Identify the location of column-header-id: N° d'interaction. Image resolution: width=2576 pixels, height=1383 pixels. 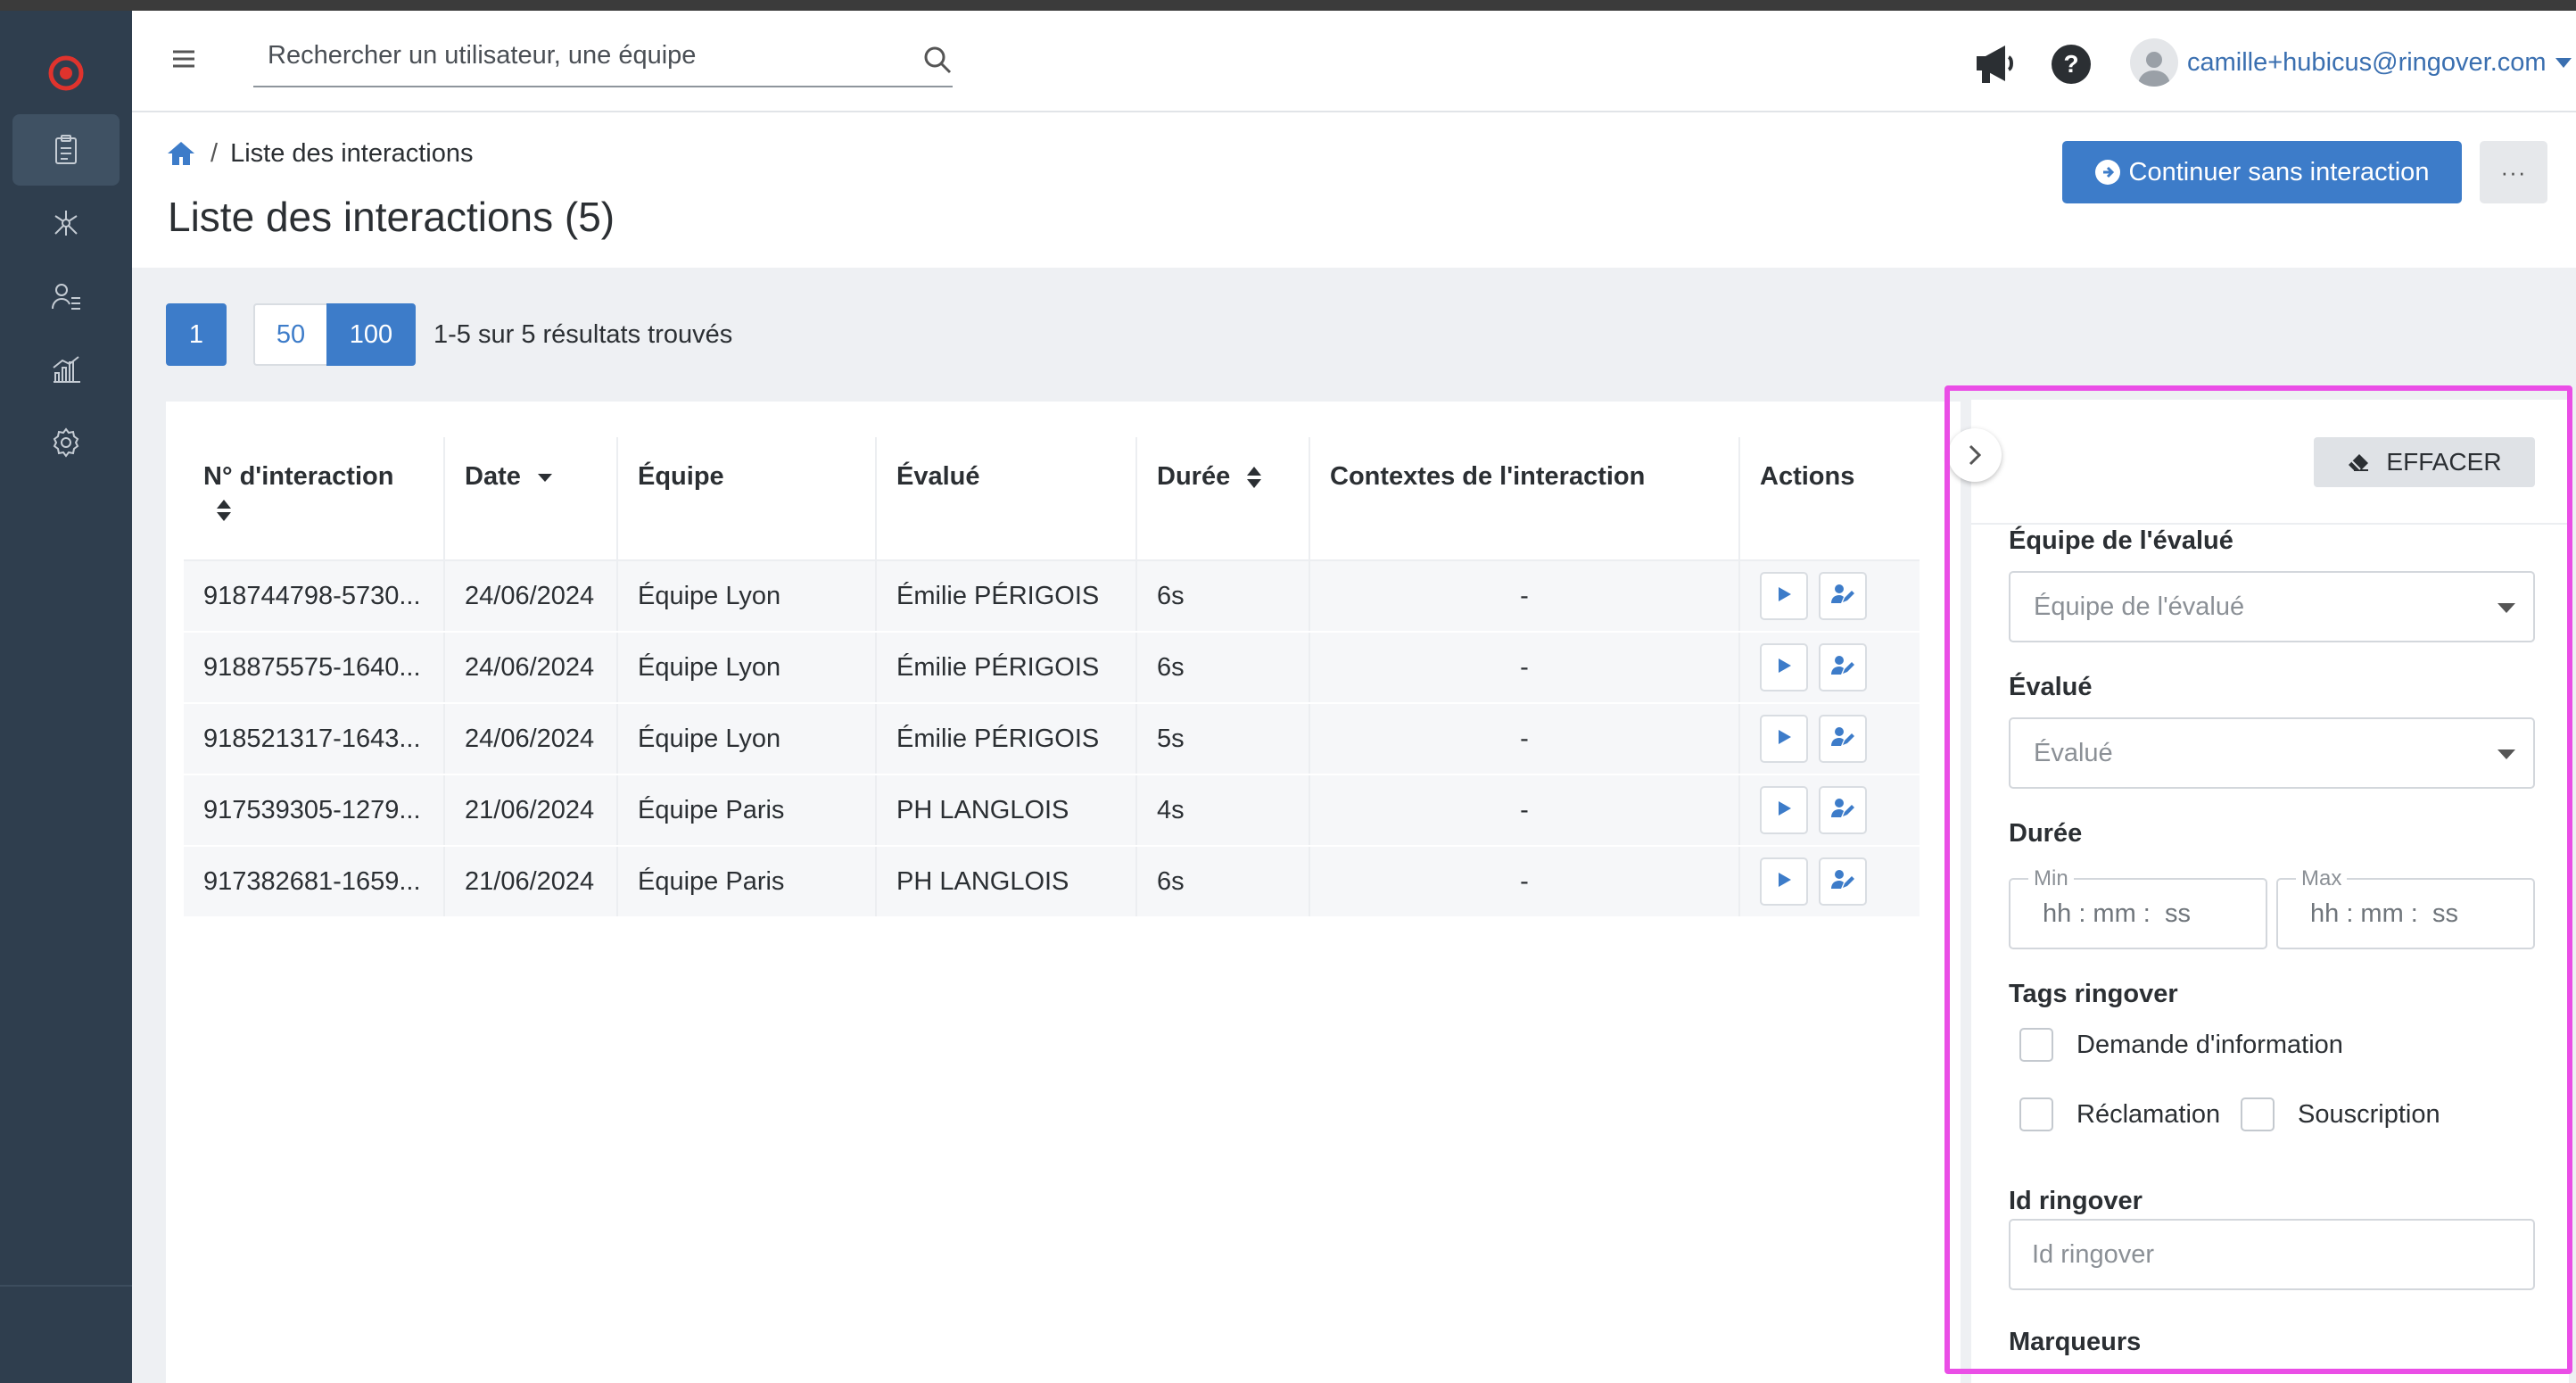
(315, 499).